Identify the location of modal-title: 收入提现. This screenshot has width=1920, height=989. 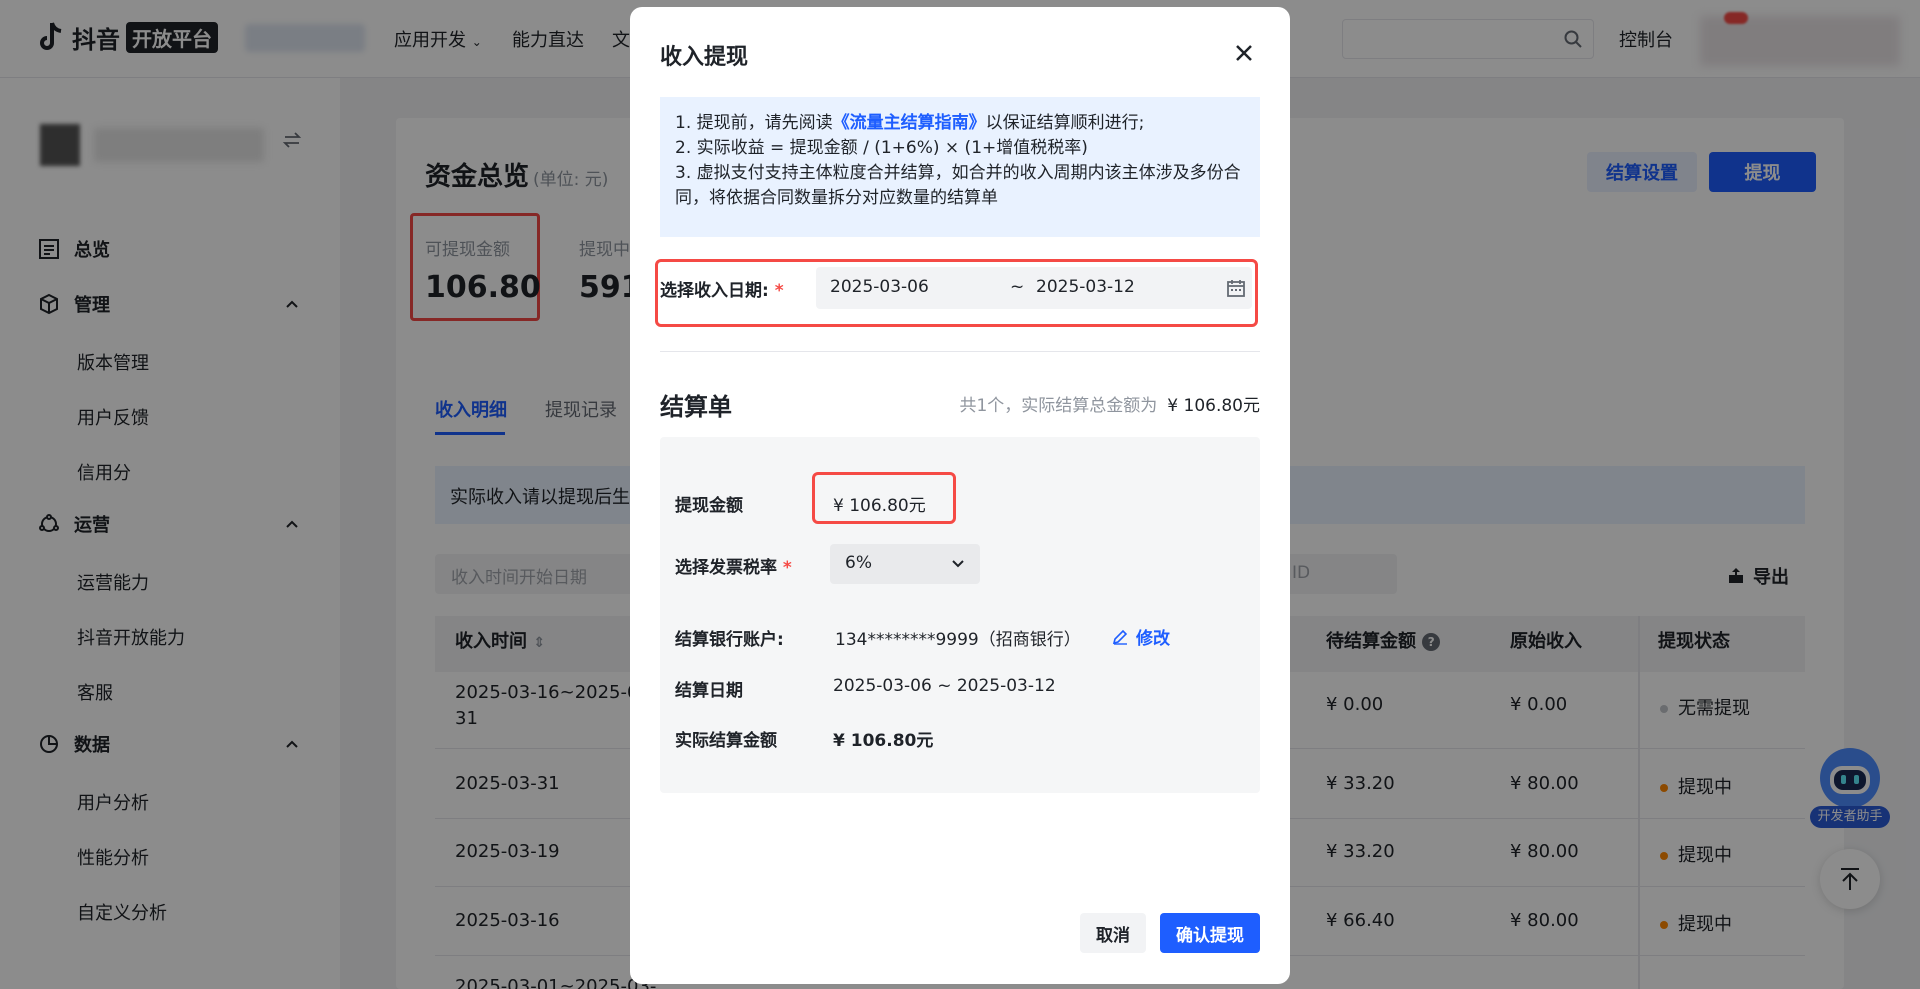
(704, 57).